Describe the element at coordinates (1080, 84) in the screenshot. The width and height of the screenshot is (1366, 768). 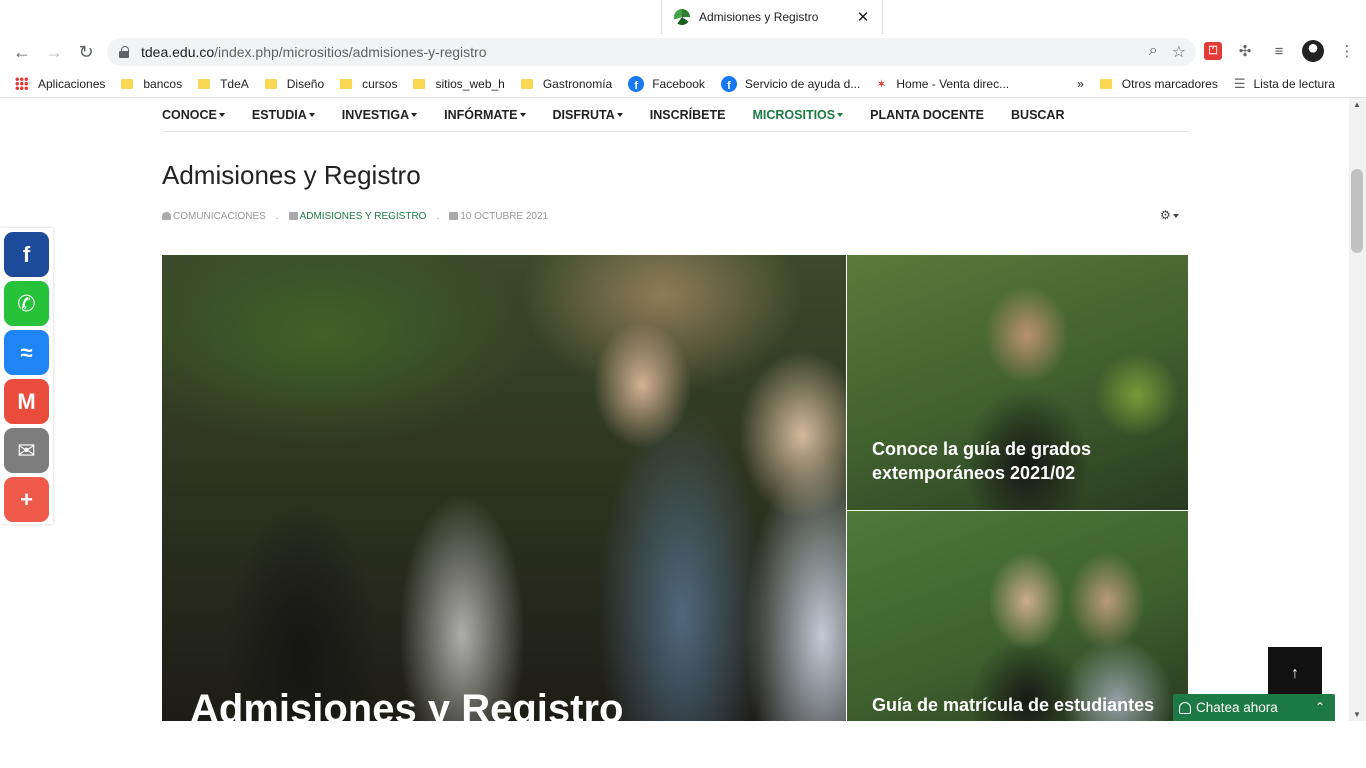
I see `more-bookmarks-chevron: »` at that location.